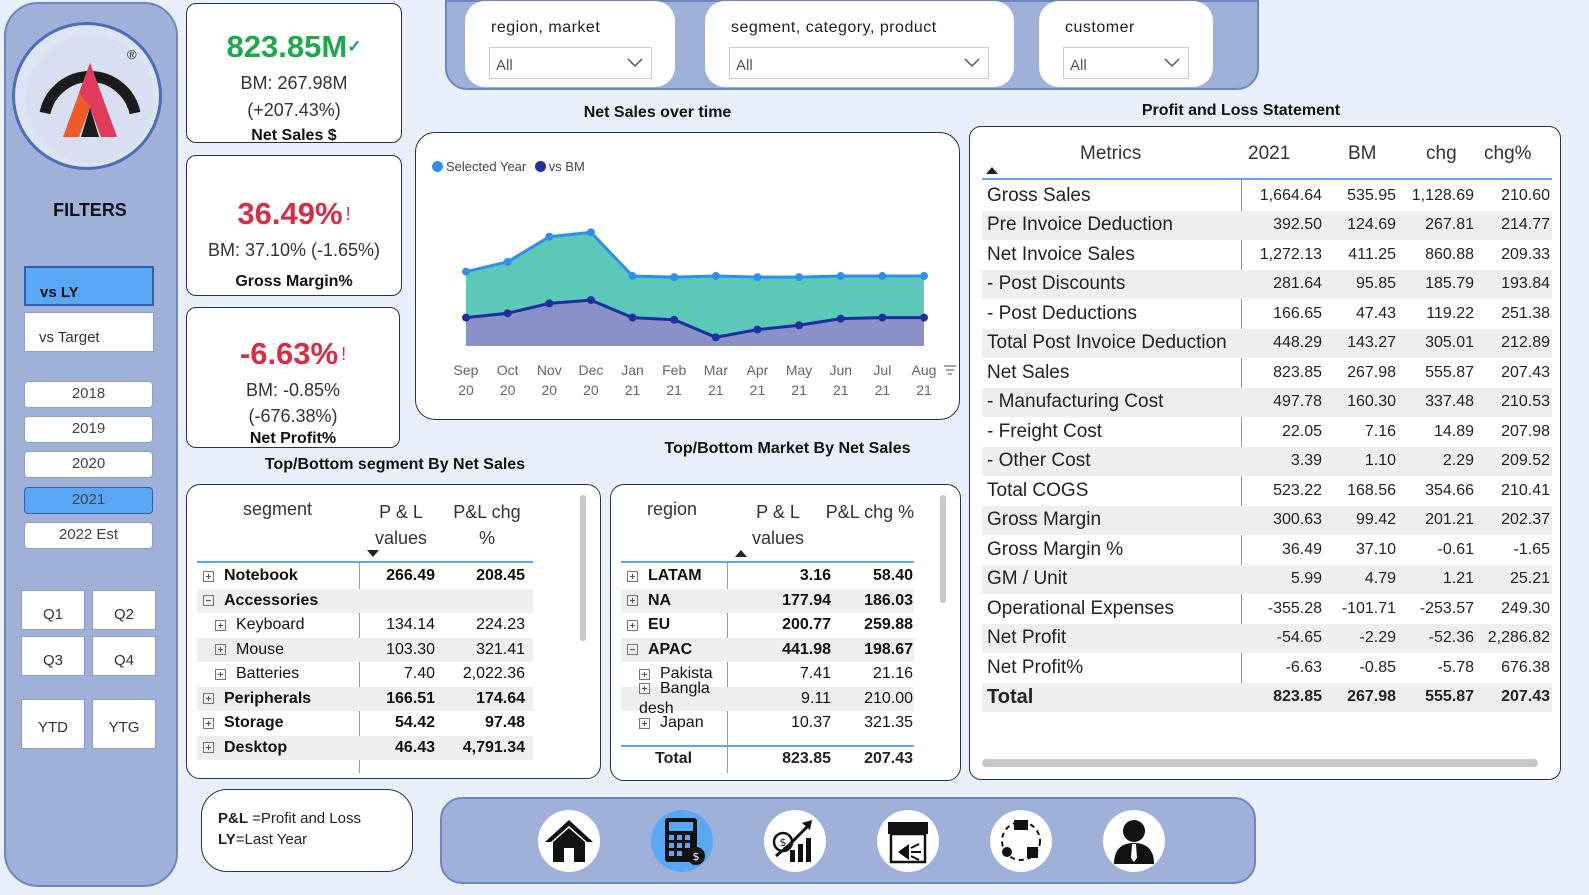 Image resolution: width=1589 pixels, height=895 pixels. What do you see at coordinates (767, 649) in the screenshot?
I see `table-row: APAC 441.98 198.67` at bounding box center [767, 649].